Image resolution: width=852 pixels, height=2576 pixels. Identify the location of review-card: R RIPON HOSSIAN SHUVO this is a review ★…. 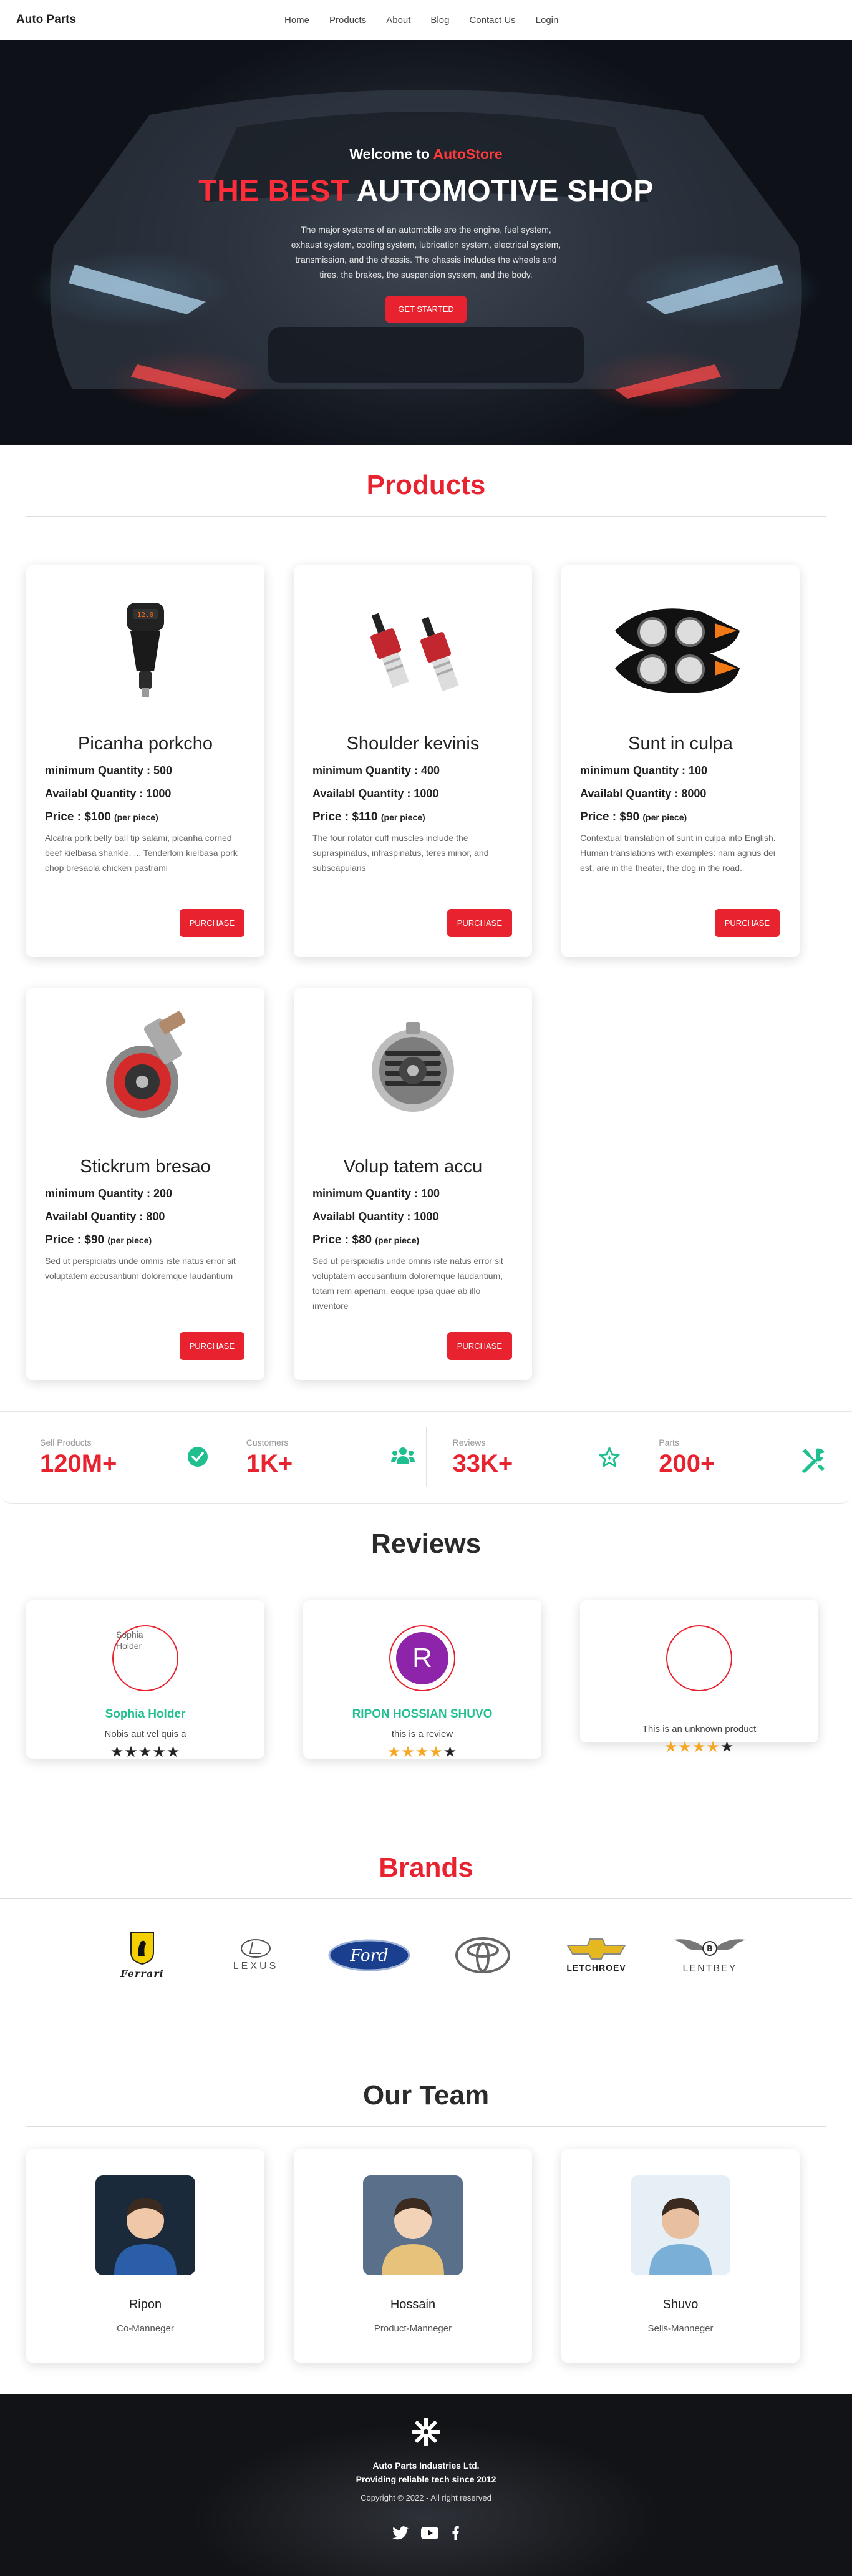
(422, 1681).